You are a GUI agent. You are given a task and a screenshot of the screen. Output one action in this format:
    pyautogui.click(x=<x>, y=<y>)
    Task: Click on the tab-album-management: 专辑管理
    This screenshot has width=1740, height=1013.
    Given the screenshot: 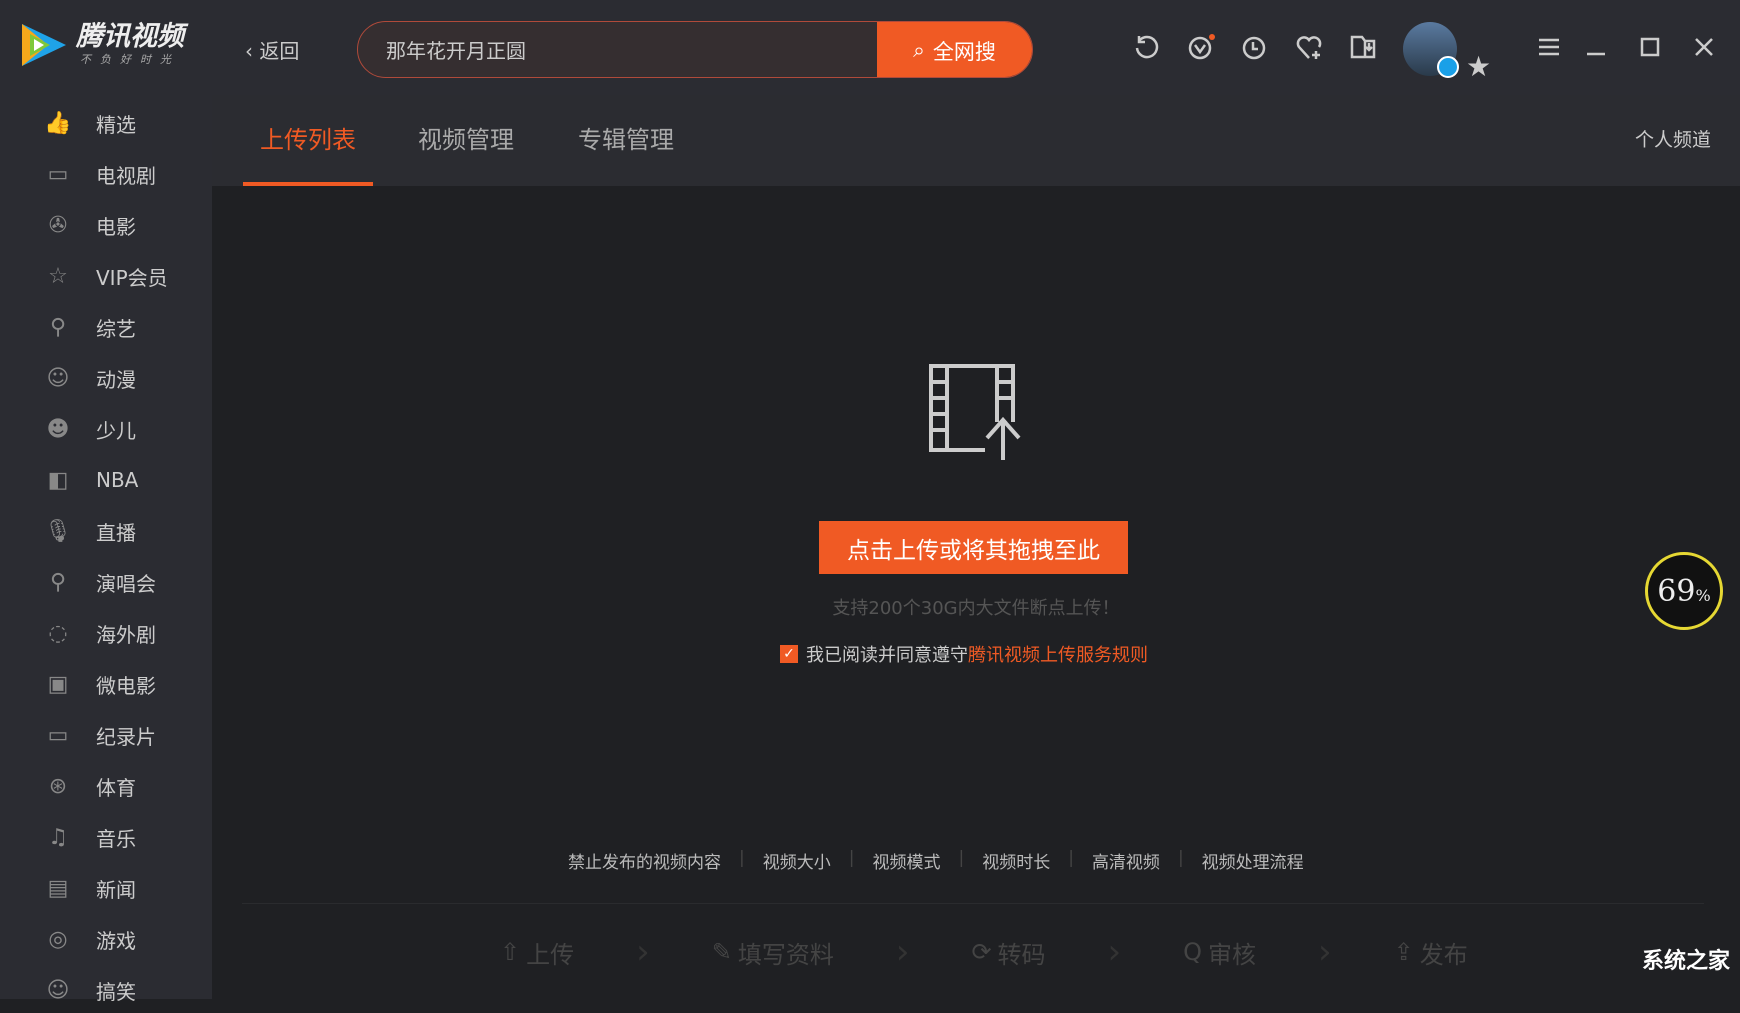 What is the action you would take?
    pyautogui.click(x=626, y=140)
    